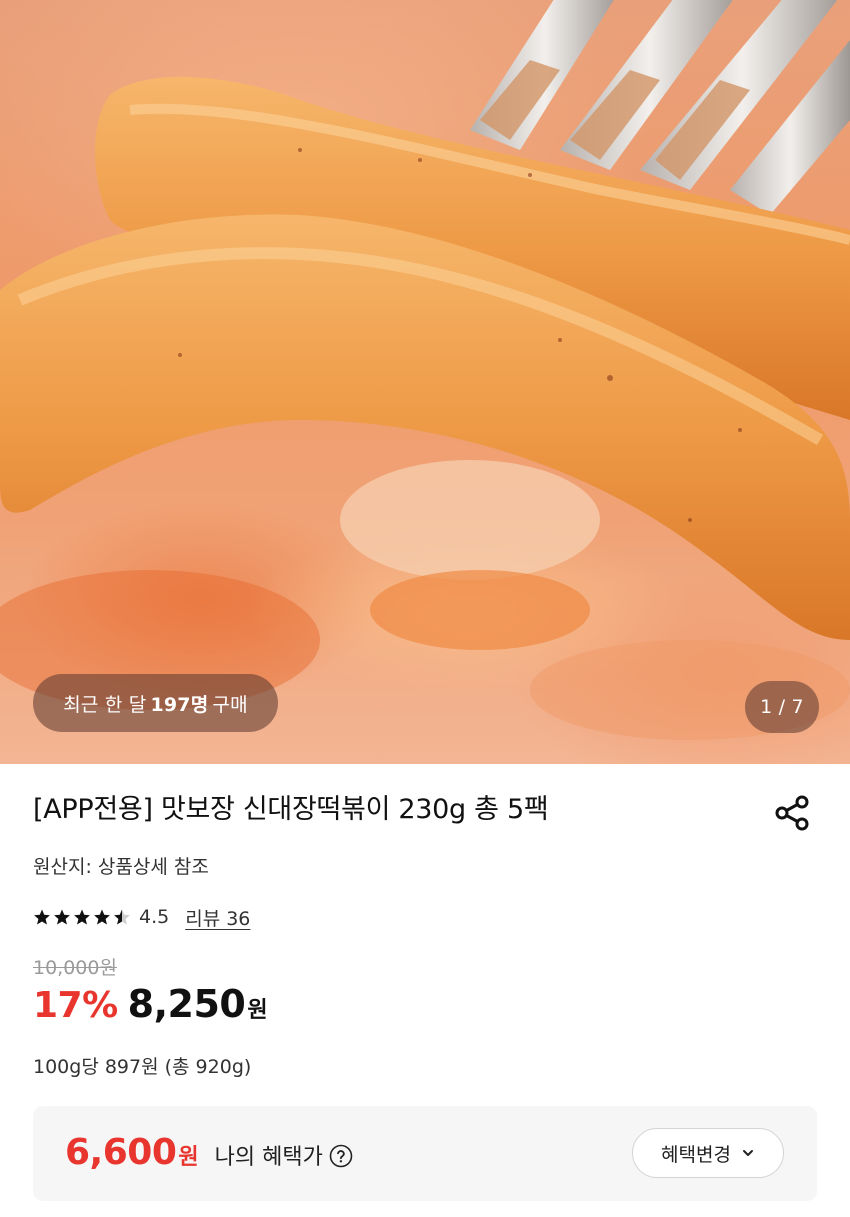 The image size is (850, 1217). What do you see at coordinates (188, 1157) in the screenshot?
I see `benefit-price-unit: 원` at bounding box center [188, 1157].